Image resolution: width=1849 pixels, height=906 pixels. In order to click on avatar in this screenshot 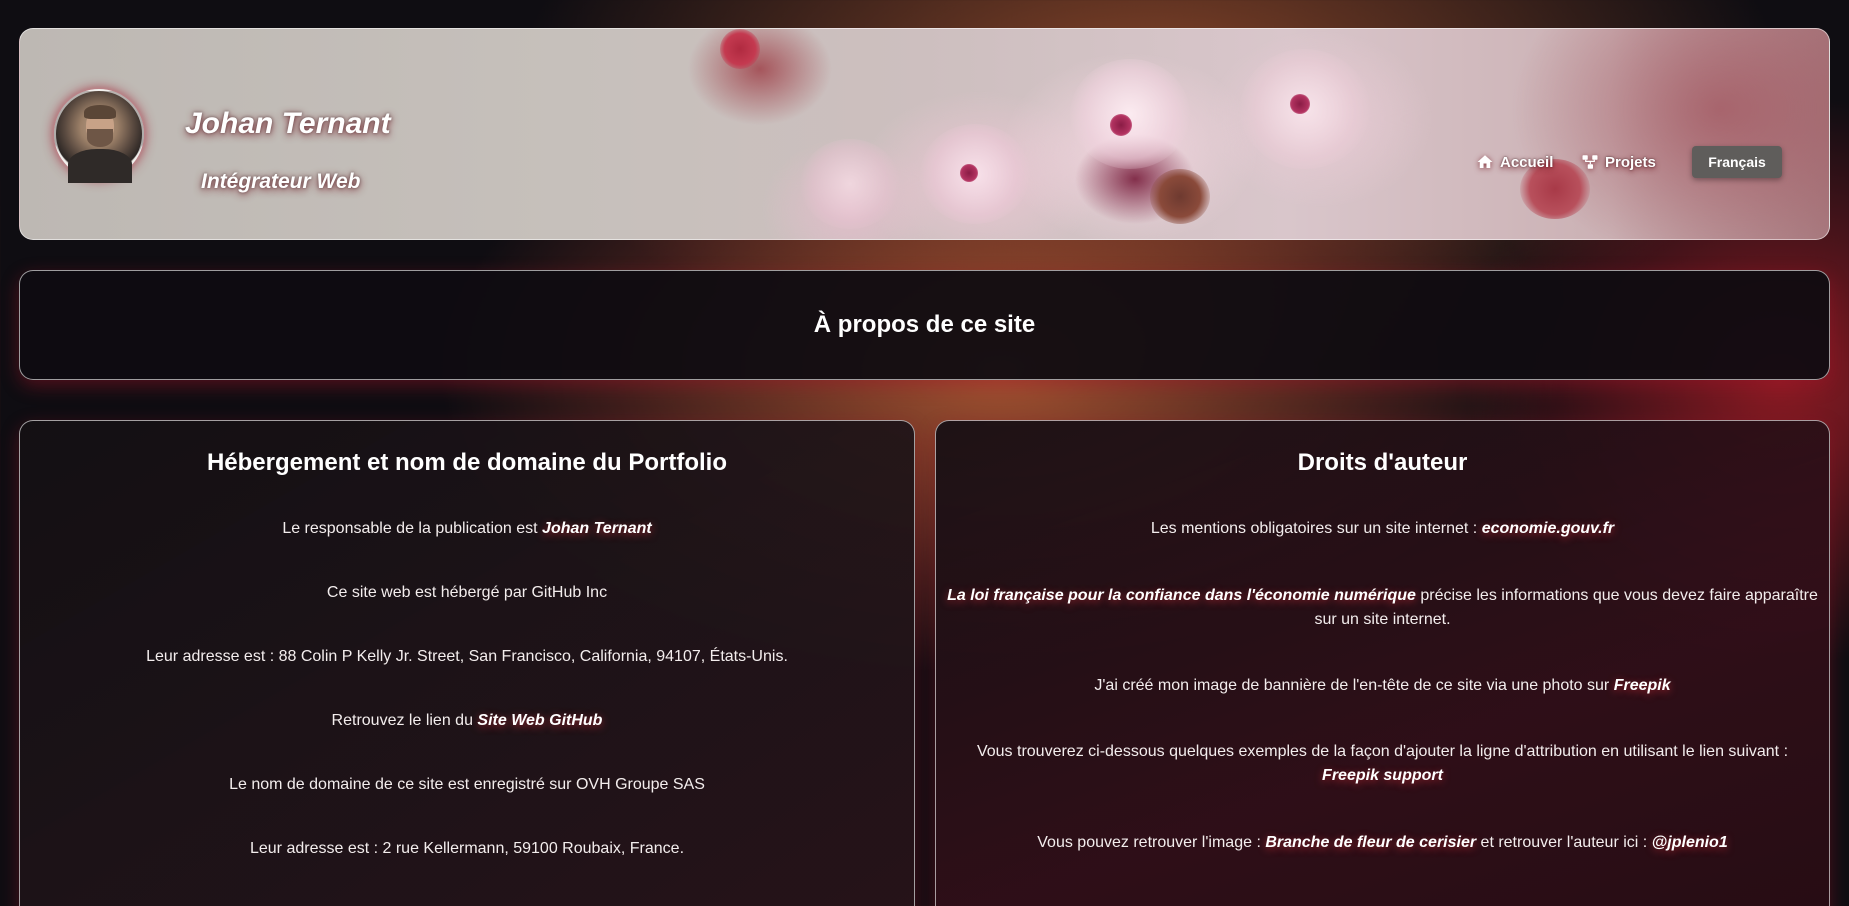, I will do `click(99, 136)`.